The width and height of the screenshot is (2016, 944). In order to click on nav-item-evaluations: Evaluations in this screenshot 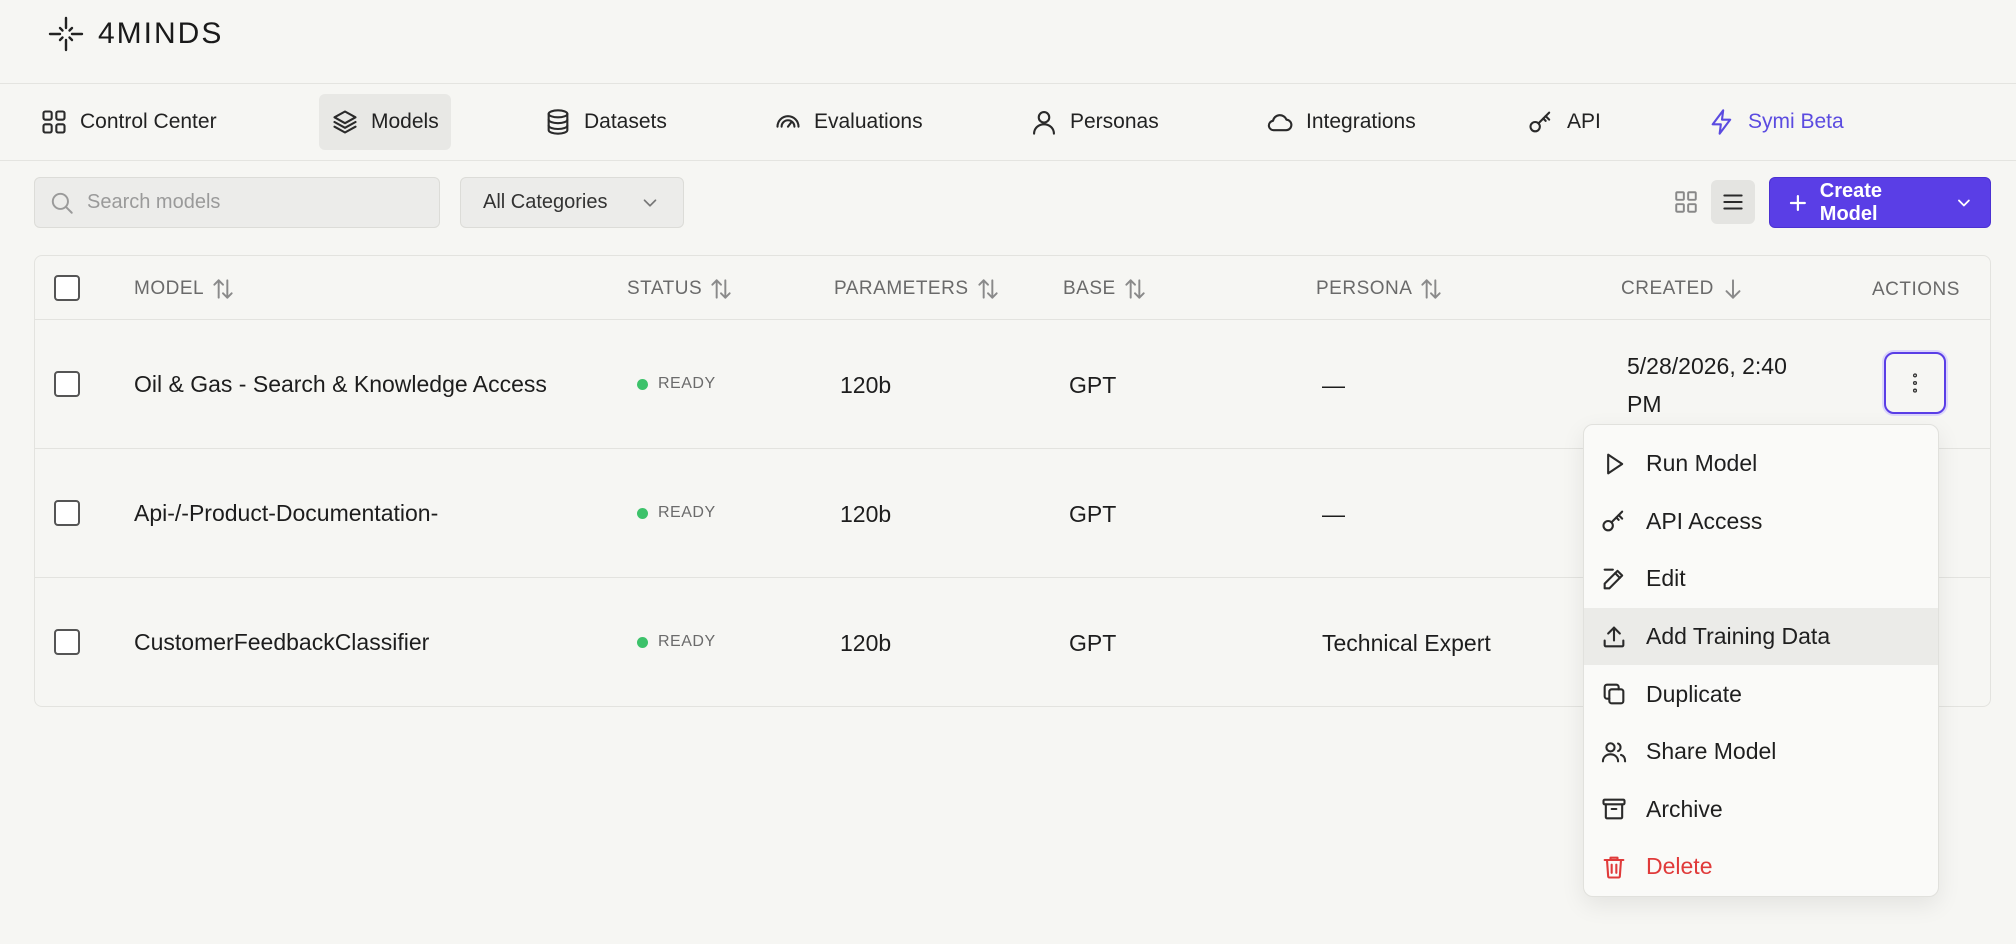, I will do `click(848, 122)`.